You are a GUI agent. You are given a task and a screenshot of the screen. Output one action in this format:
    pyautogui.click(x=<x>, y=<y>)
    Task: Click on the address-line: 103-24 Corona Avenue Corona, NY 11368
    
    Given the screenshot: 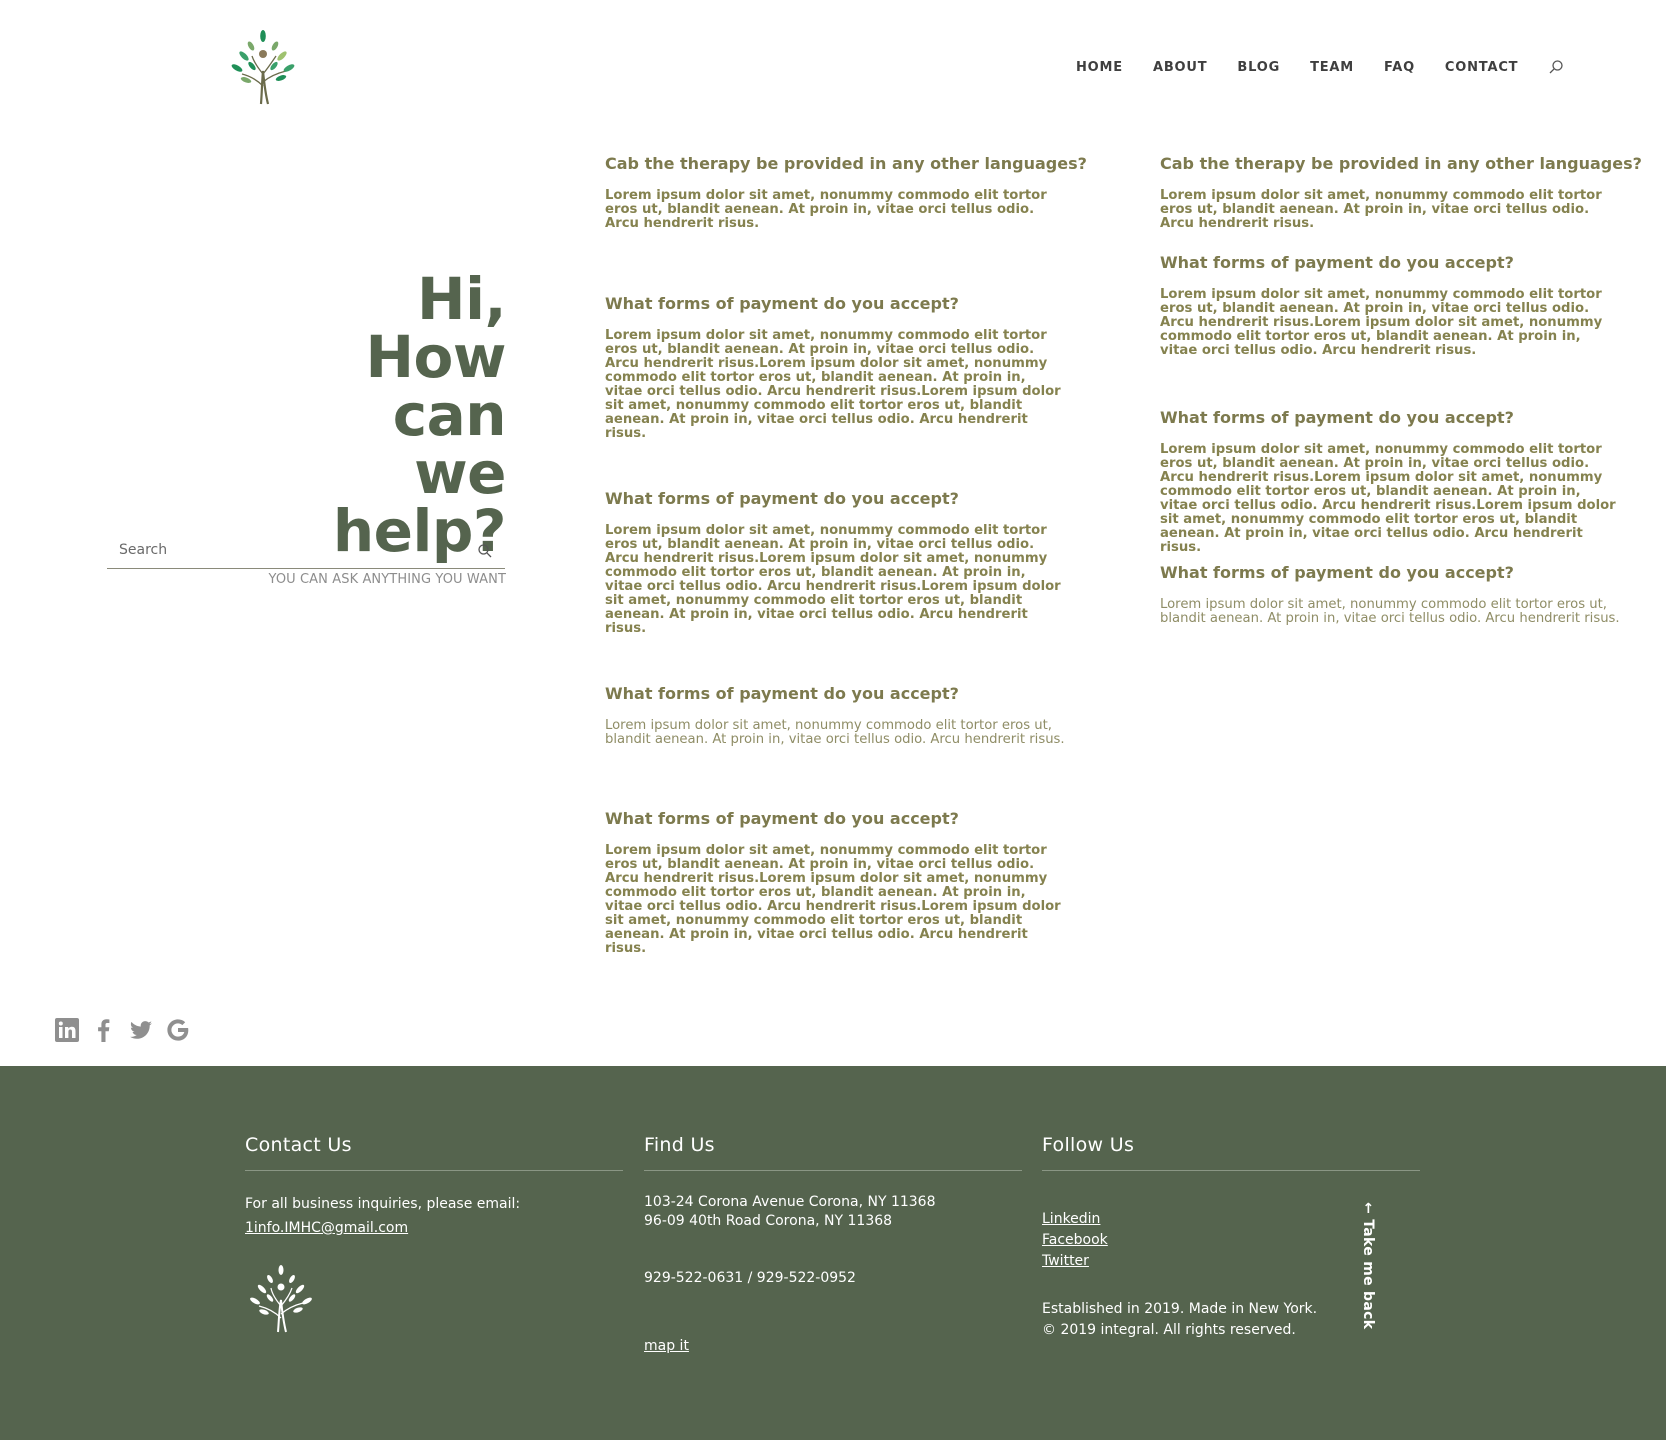 What is the action you would take?
    pyautogui.click(x=790, y=1202)
    